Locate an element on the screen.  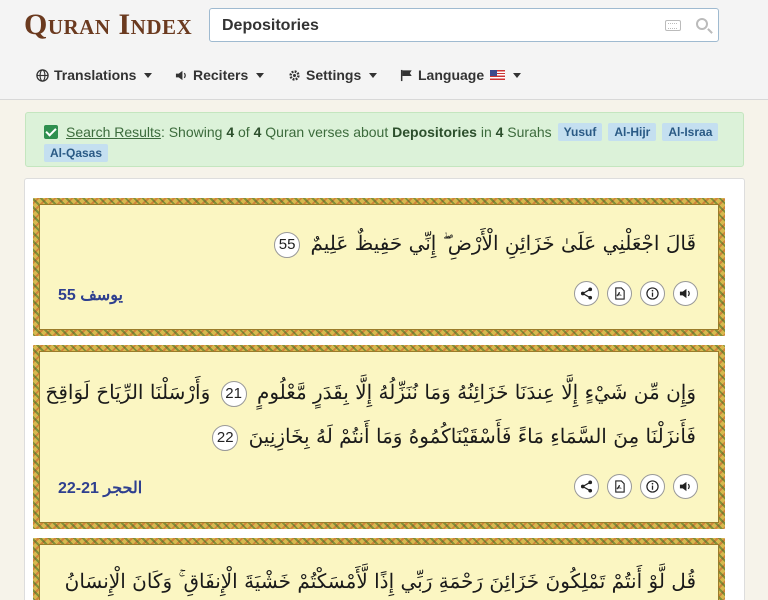
nav-settings: Settings is located at coordinates (333, 75).